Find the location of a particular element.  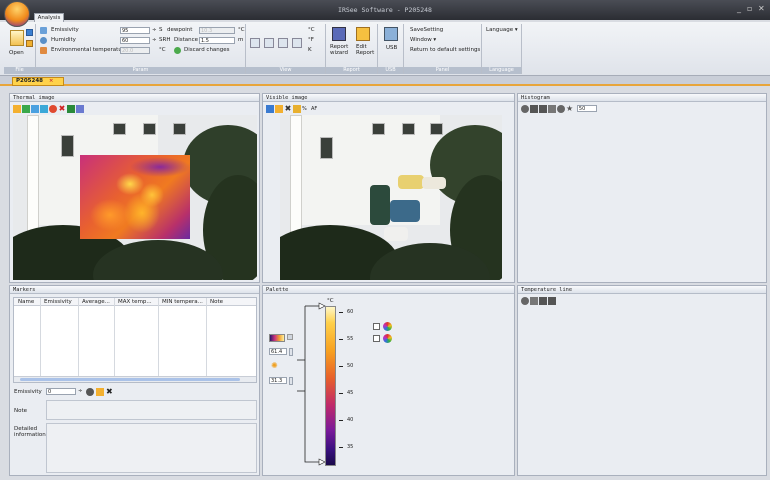

car is located at coordinates (434, 183).